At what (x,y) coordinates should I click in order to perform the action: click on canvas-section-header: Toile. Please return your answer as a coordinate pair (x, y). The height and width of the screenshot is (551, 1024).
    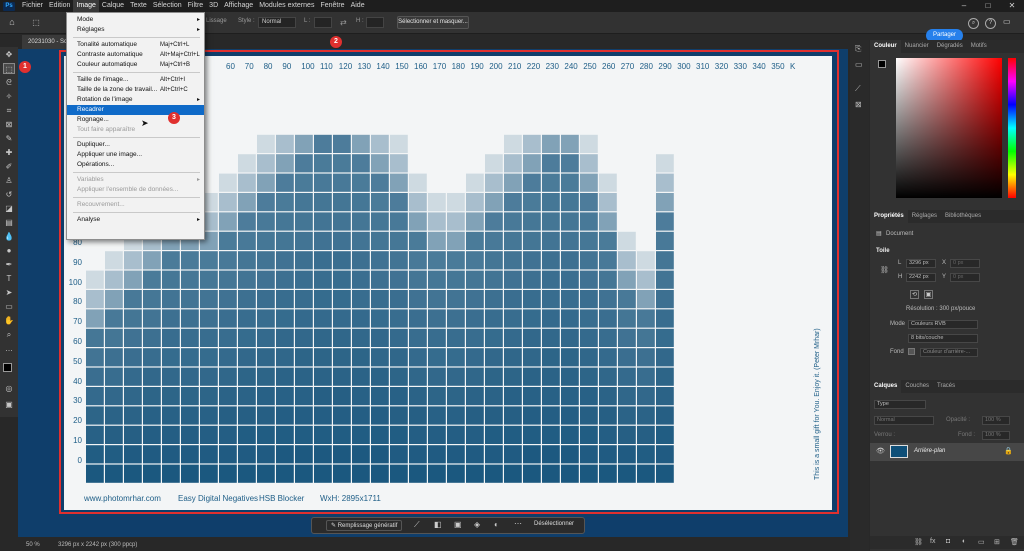
    Looking at the image, I should click on (883, 251).